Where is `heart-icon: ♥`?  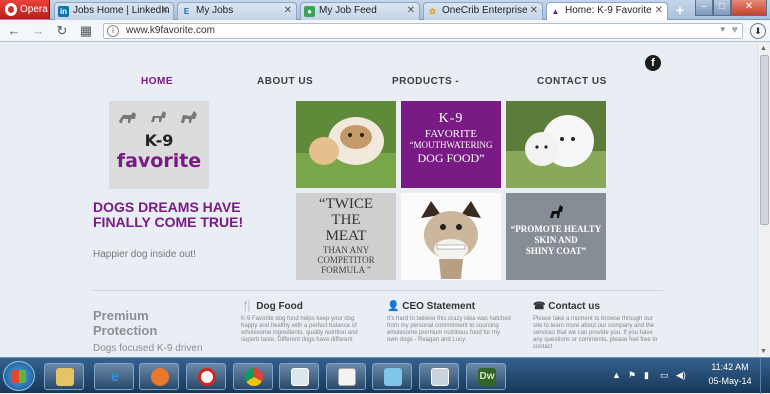 heart-icon: ♥ is located at coordinates (734, 30).